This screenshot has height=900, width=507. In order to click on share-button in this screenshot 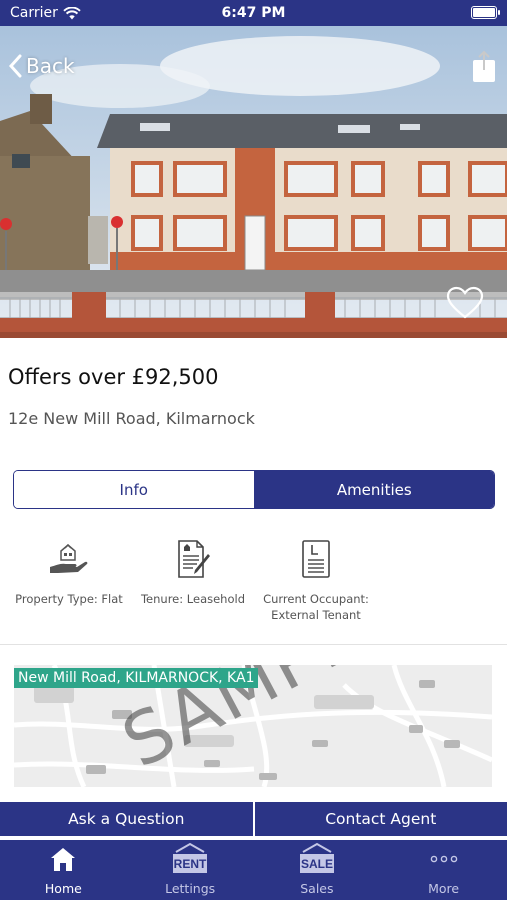, I will do `click(484, 67)`.